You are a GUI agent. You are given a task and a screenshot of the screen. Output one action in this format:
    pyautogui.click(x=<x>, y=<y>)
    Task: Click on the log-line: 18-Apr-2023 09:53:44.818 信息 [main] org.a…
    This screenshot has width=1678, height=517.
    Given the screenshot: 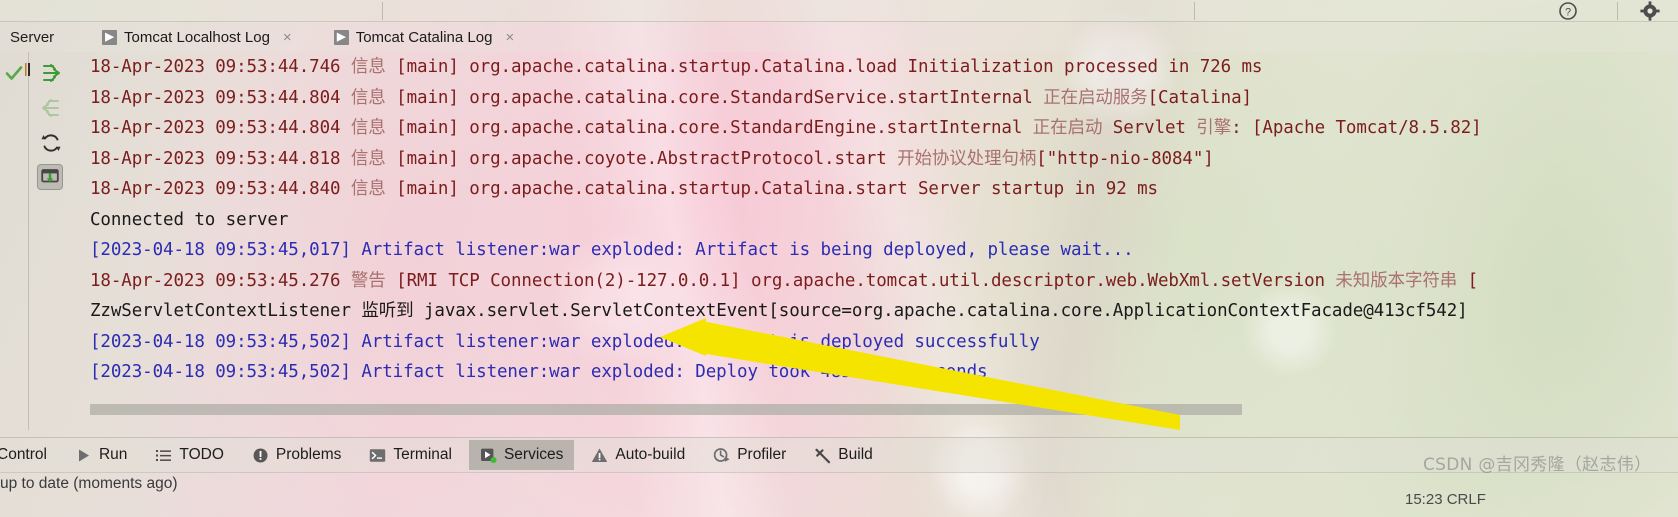 What is the action you would take?
    pyautogui.click(x=878, y=159)
    